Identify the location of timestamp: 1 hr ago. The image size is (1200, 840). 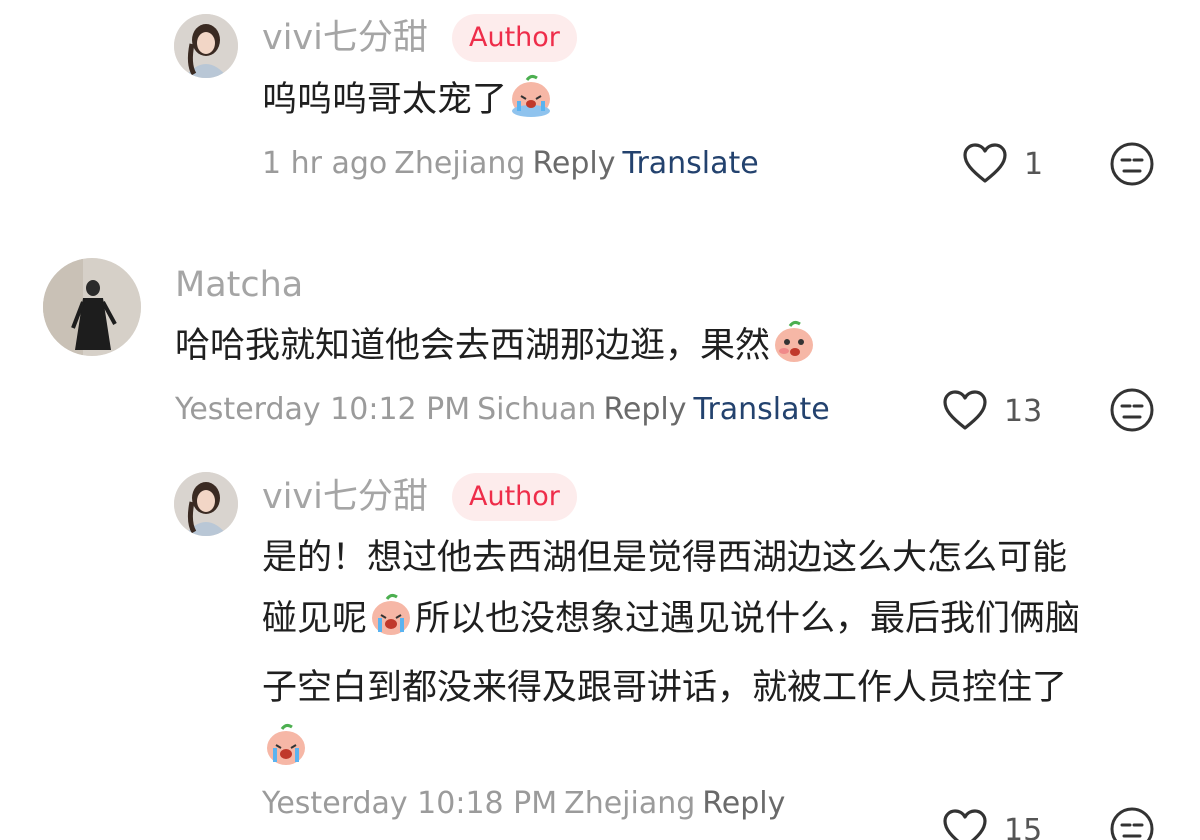
(325, 163).